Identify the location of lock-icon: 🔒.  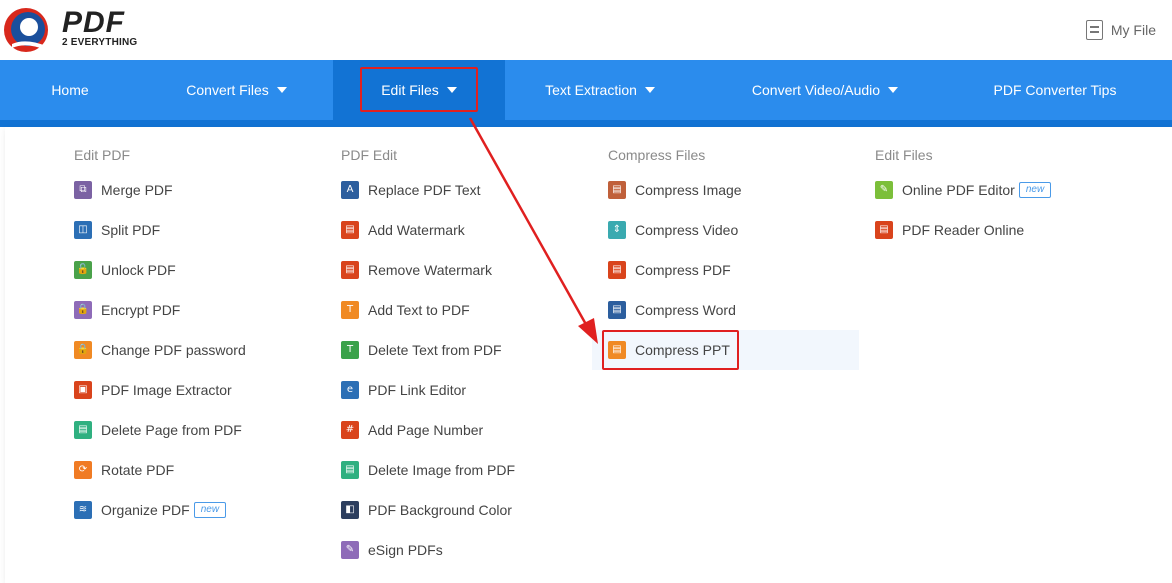
(83, 310).